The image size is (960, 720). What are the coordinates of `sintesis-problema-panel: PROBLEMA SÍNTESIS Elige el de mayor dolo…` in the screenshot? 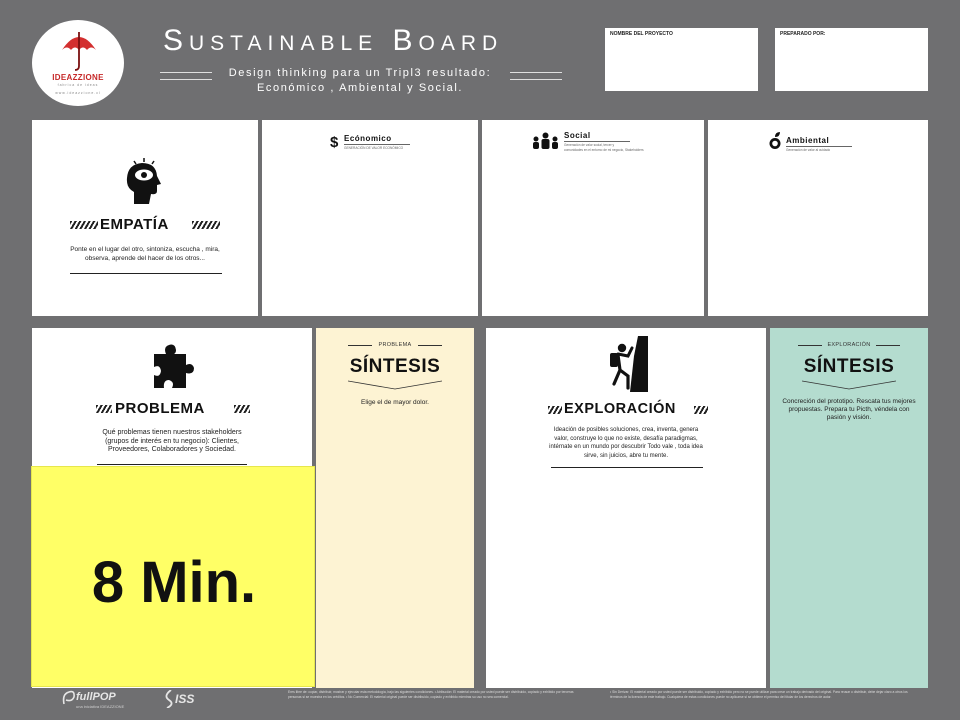 It's located at (395, 508).